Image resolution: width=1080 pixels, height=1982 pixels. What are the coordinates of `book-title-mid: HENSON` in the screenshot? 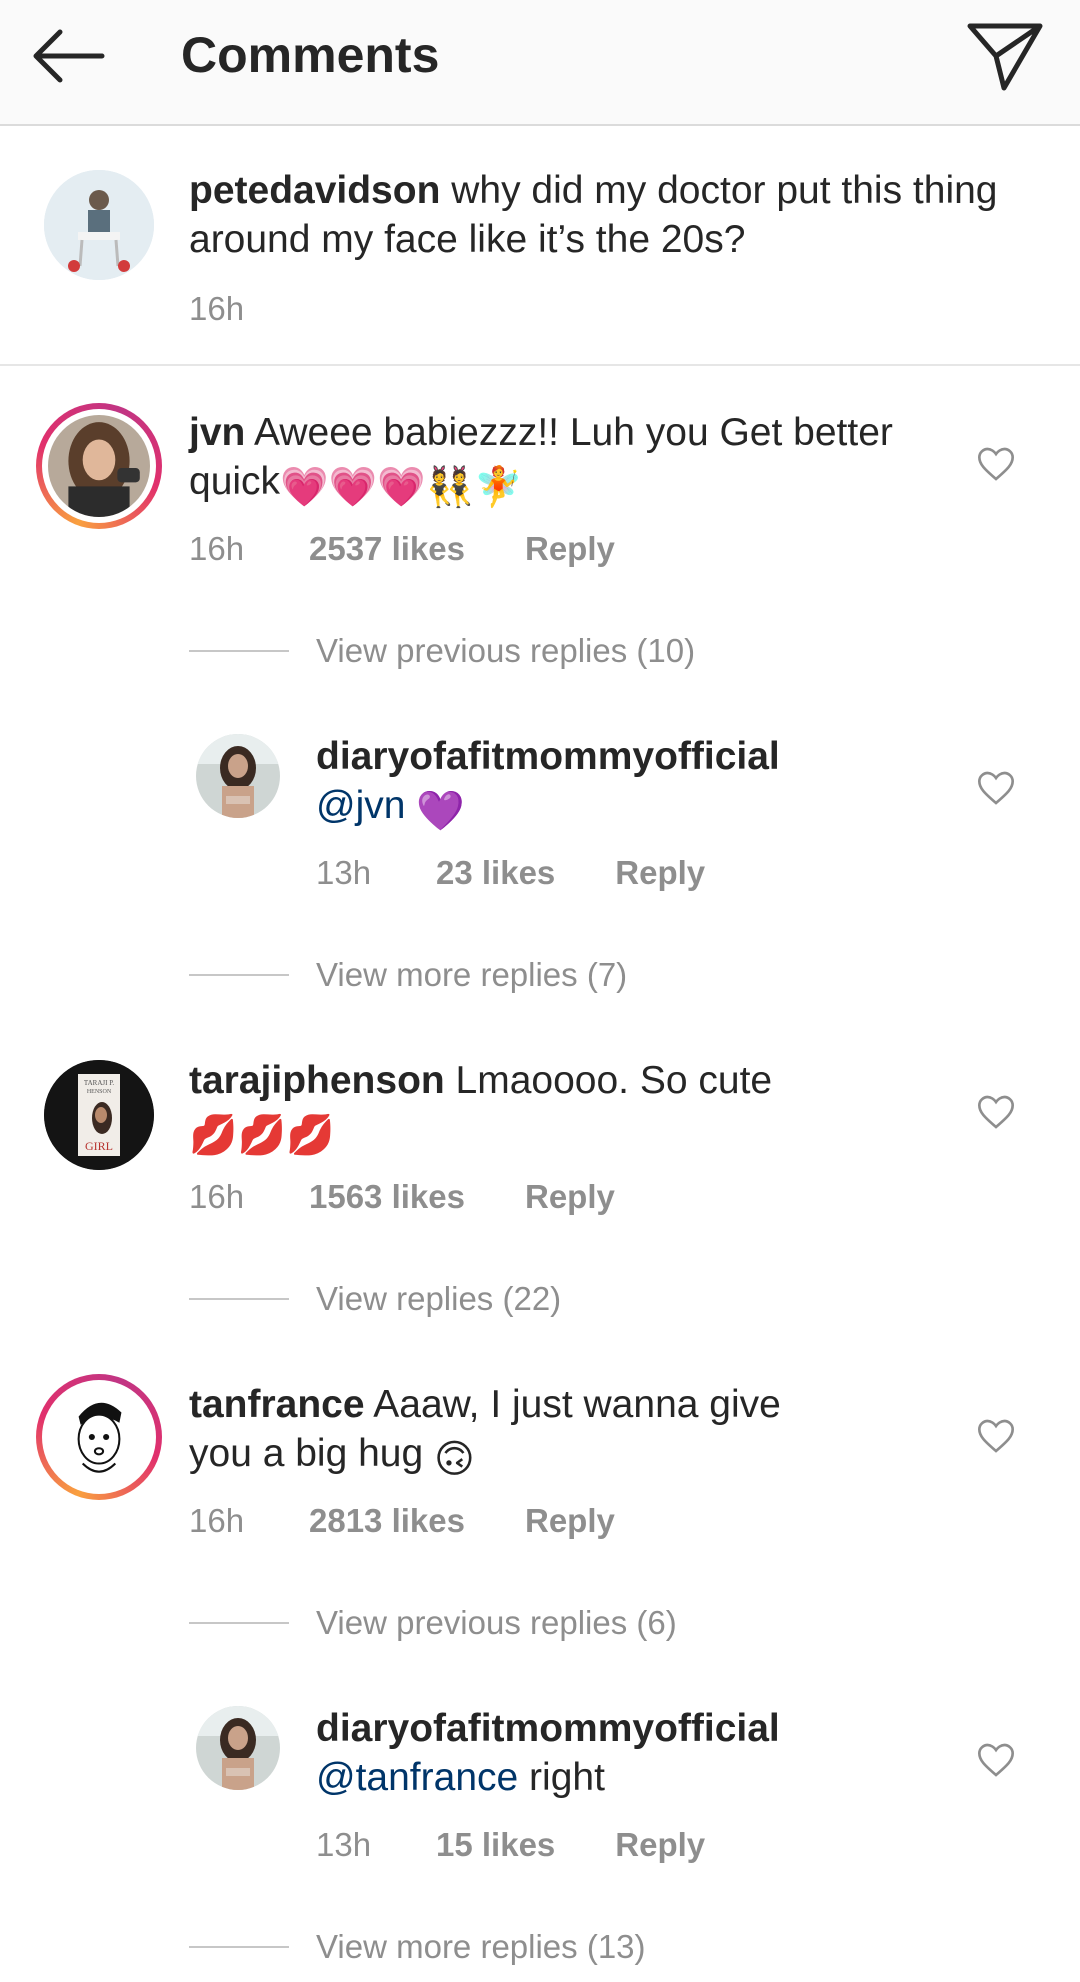 It's located at (99, 1092).